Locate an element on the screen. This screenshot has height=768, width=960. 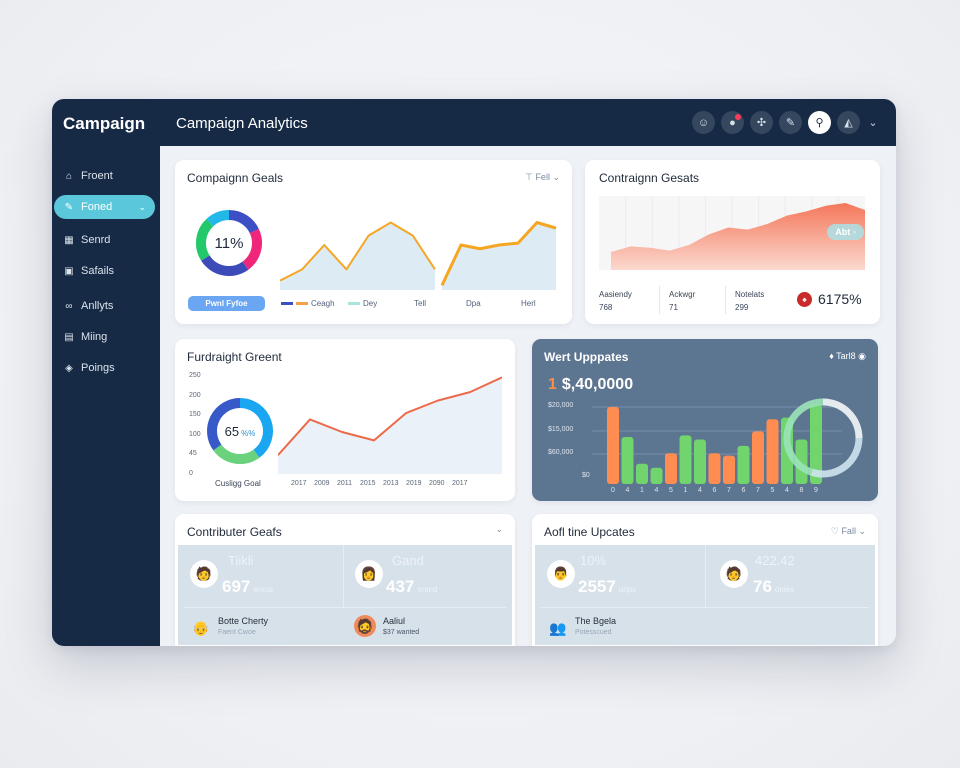
tag-icon: ◈ is located at coordinates (69, 368).